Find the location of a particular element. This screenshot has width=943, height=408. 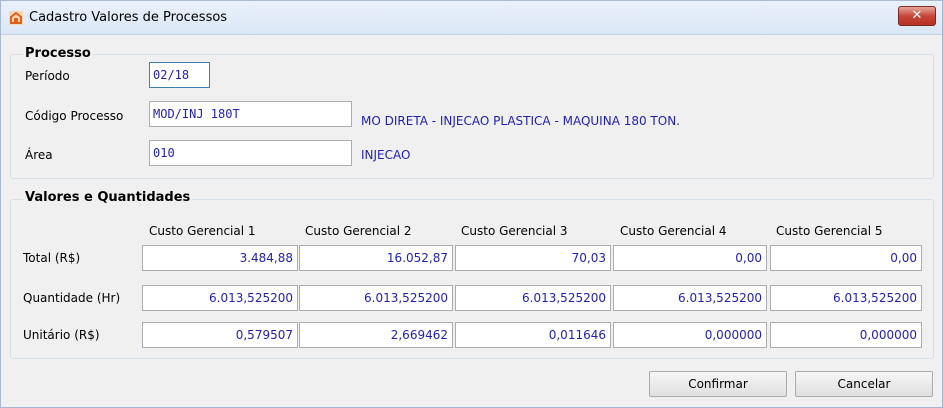

column-header: Custo Gerencial 5 is located at coordinates (829, 231).